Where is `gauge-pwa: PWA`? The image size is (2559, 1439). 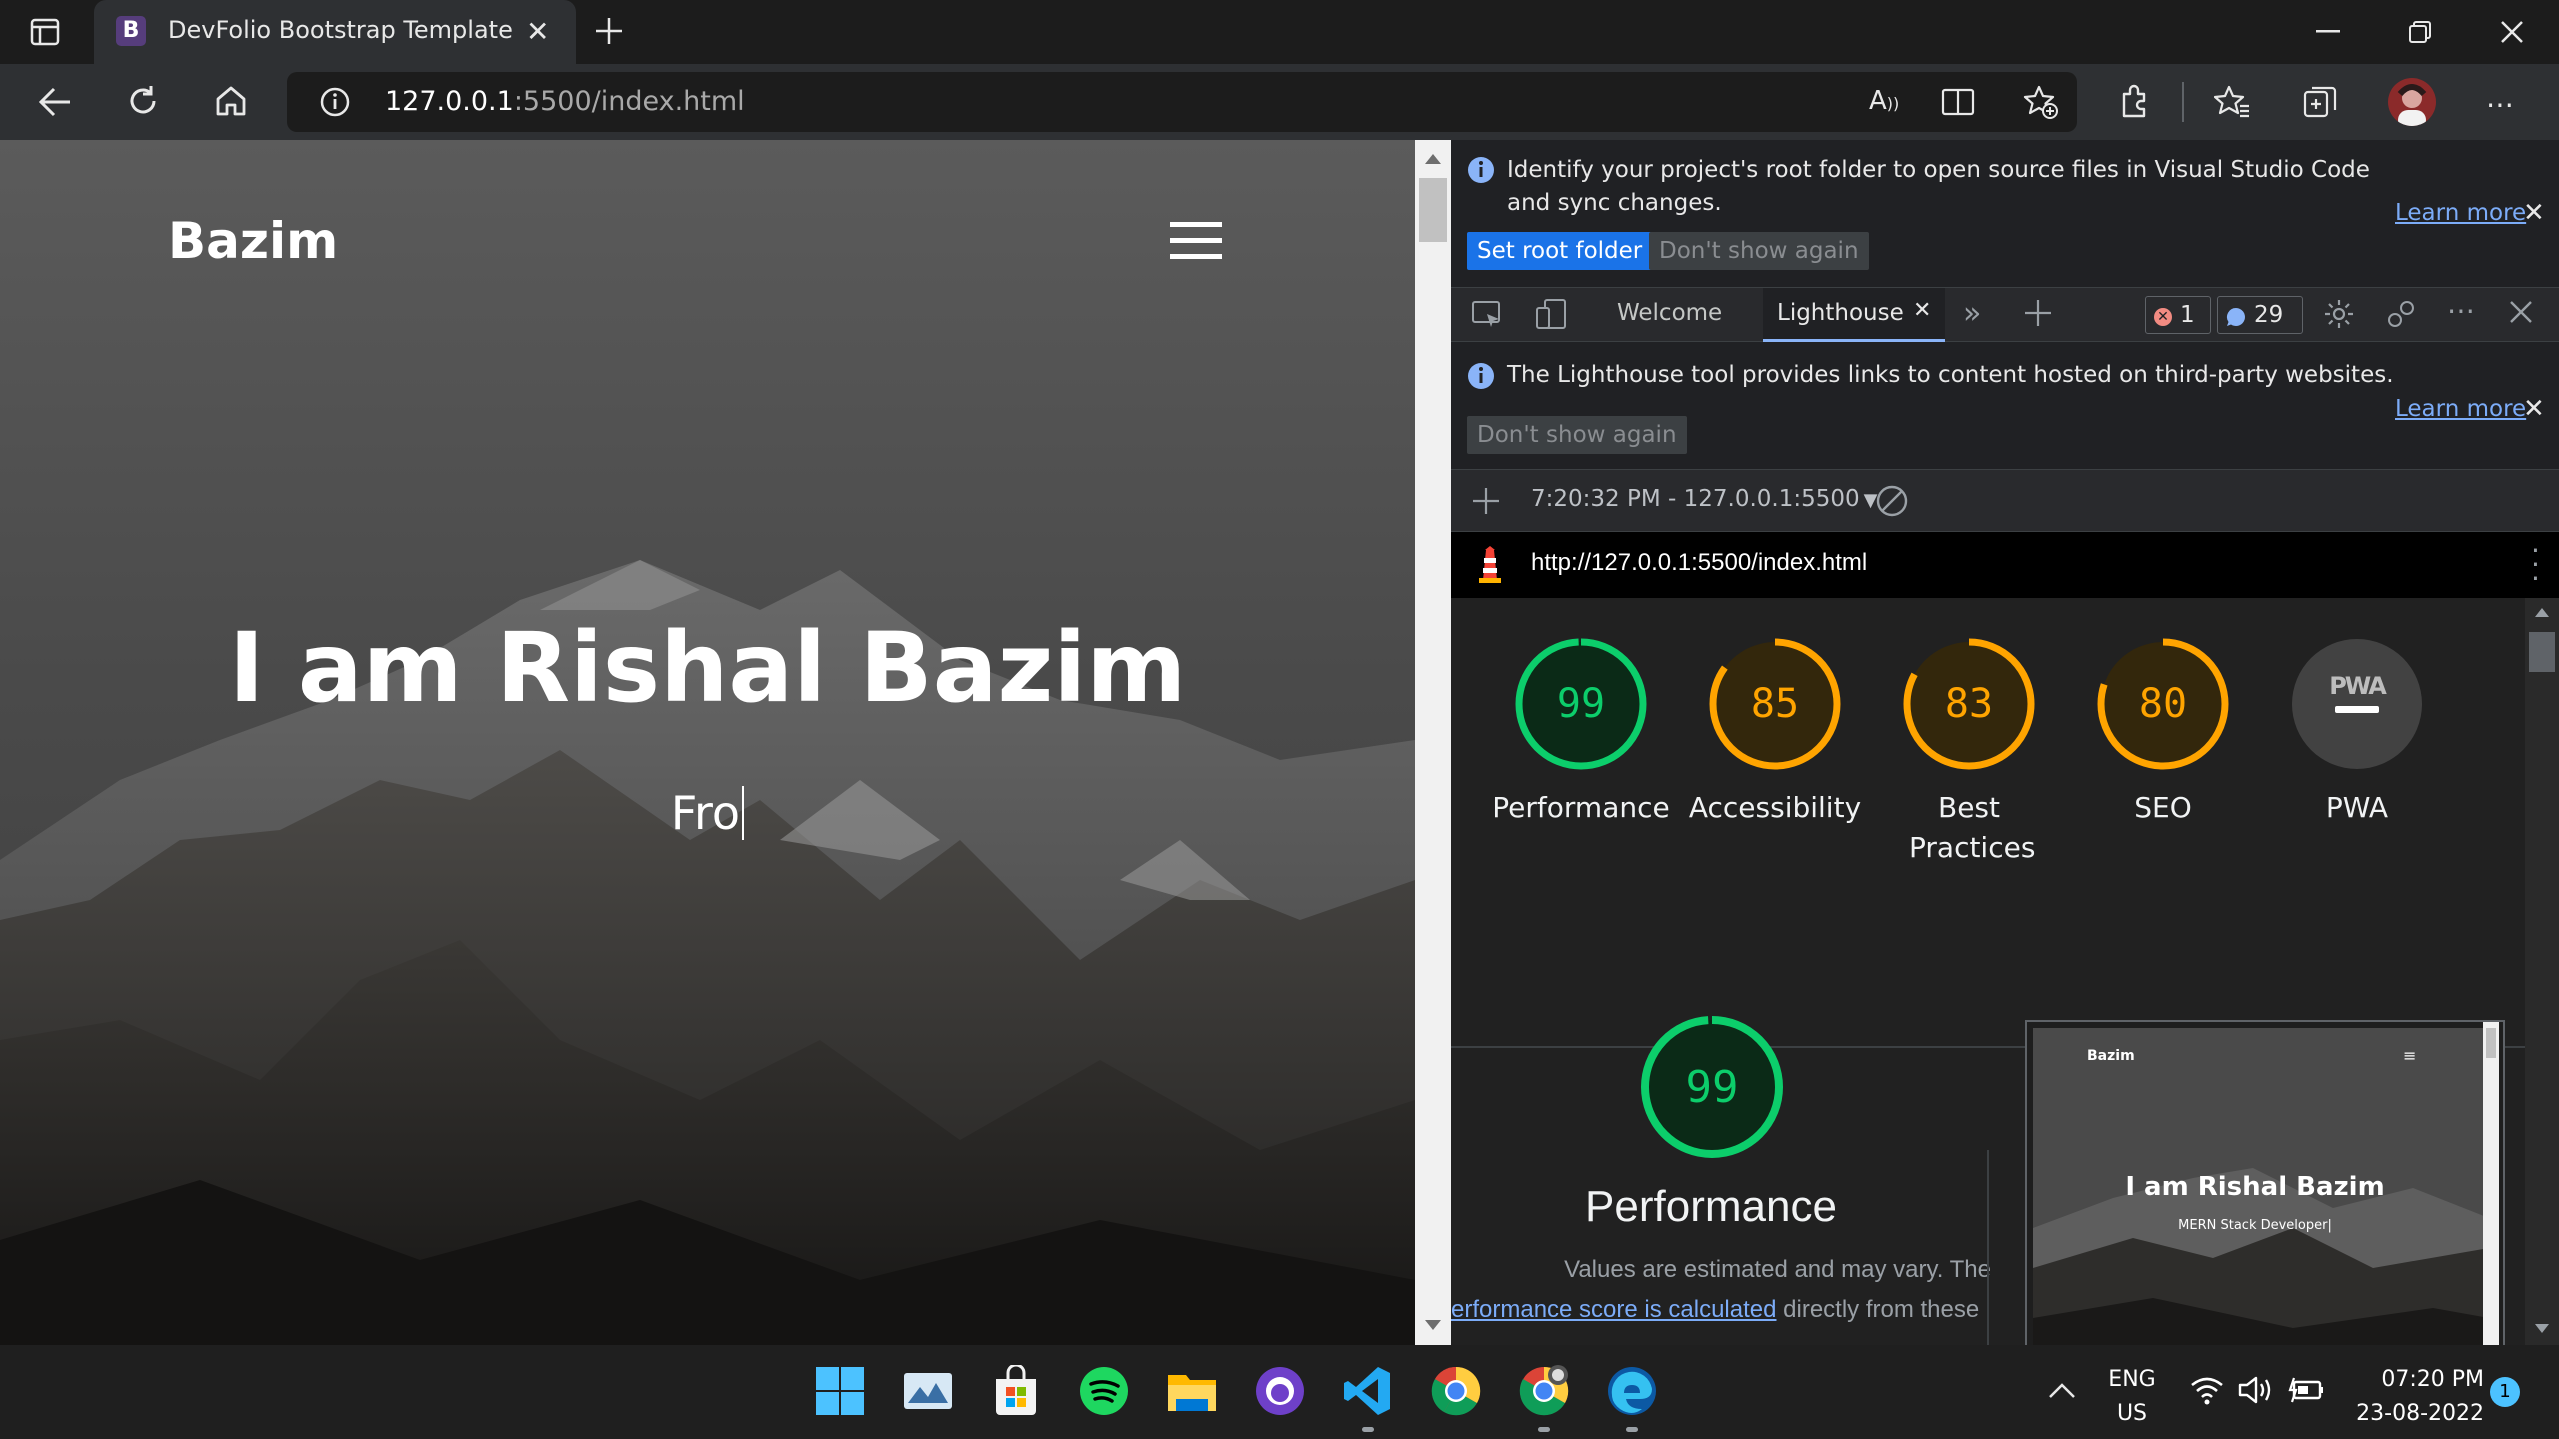 gauge-pwa: PWA is located at coordinates (2357, 704).